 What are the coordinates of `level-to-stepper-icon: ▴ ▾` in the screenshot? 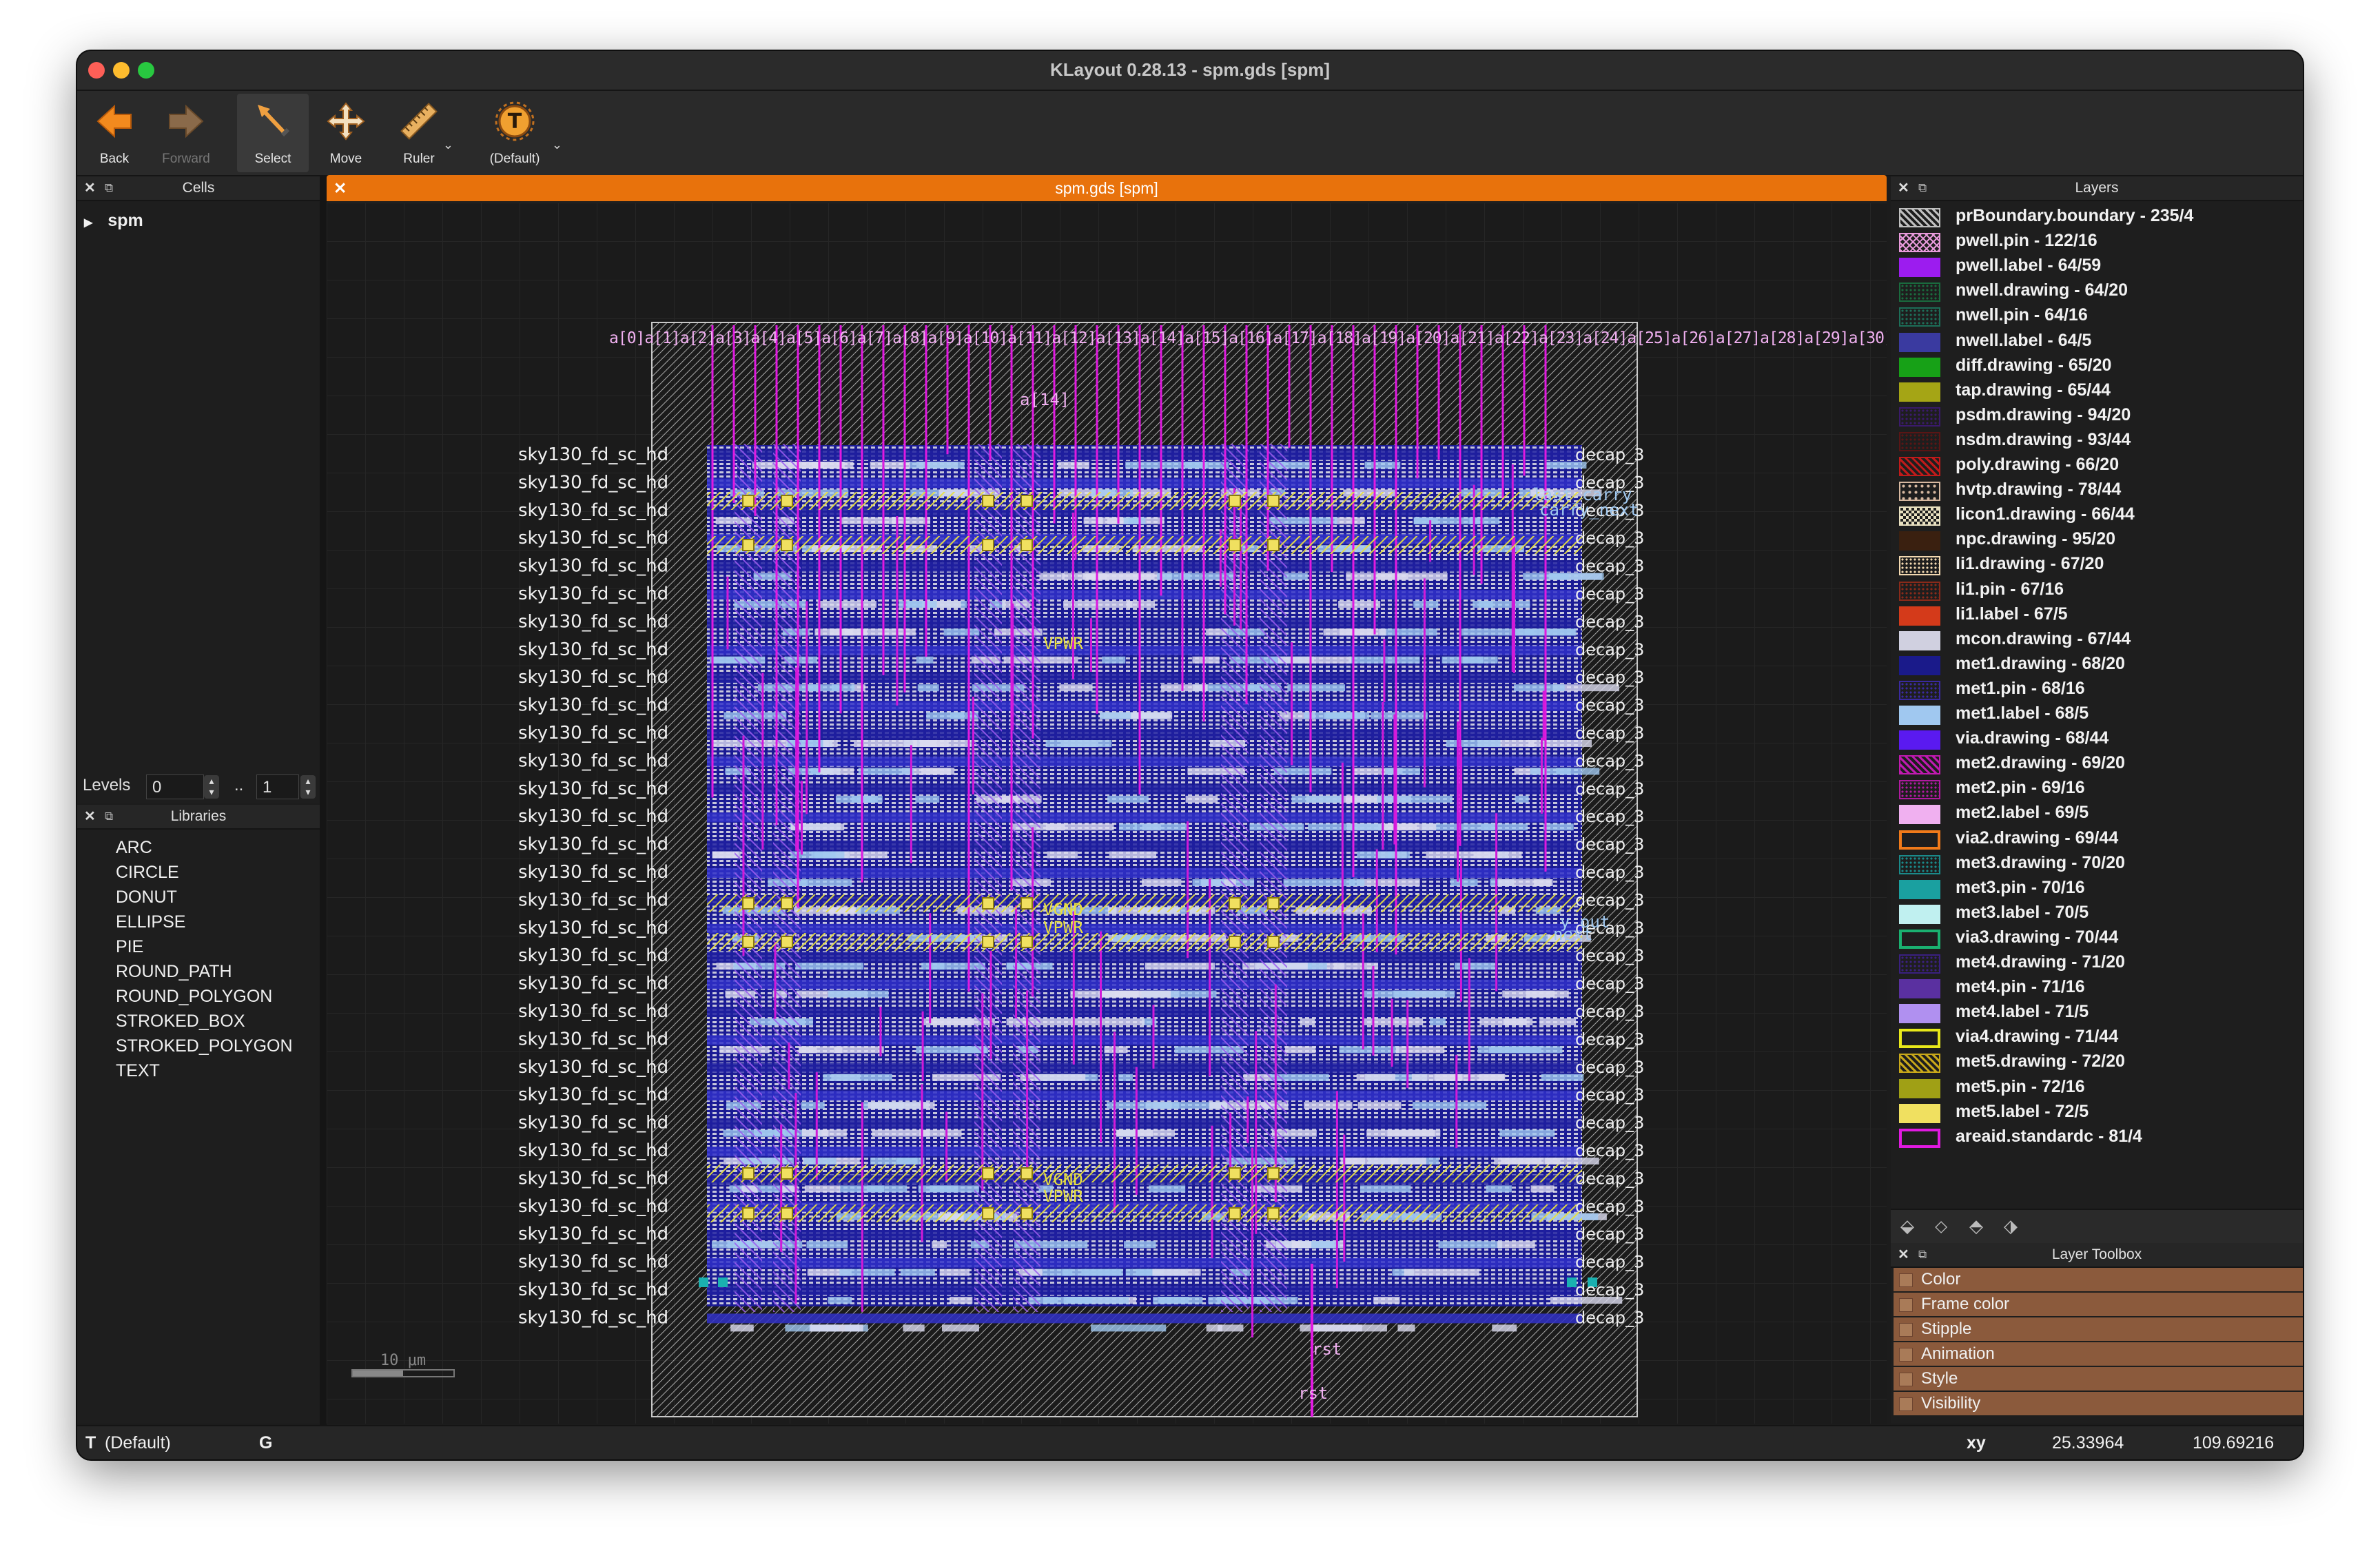 It's located at (308, 787).